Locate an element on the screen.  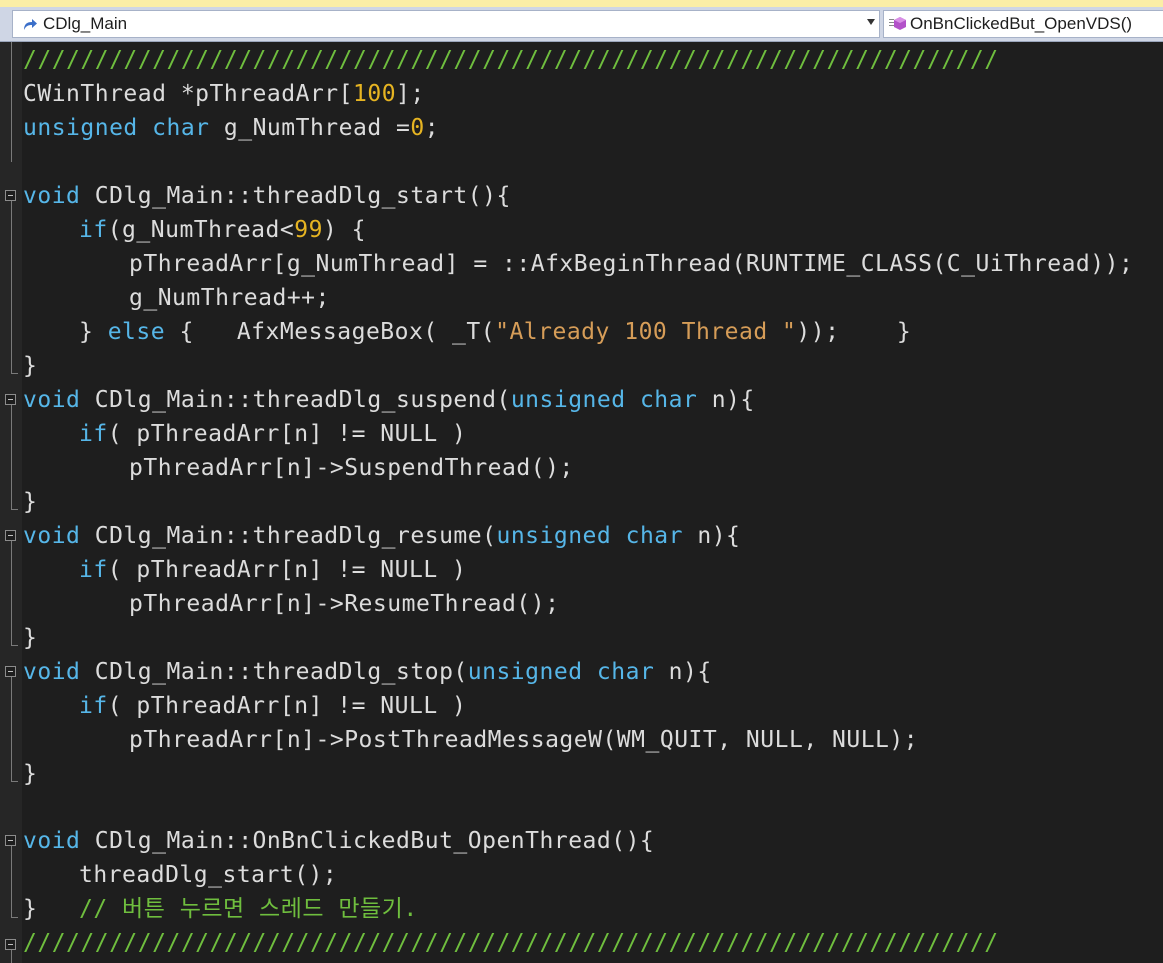
code-line: // 버튼 누르면 스레드 만들기. is located at coordinates (248, 909).